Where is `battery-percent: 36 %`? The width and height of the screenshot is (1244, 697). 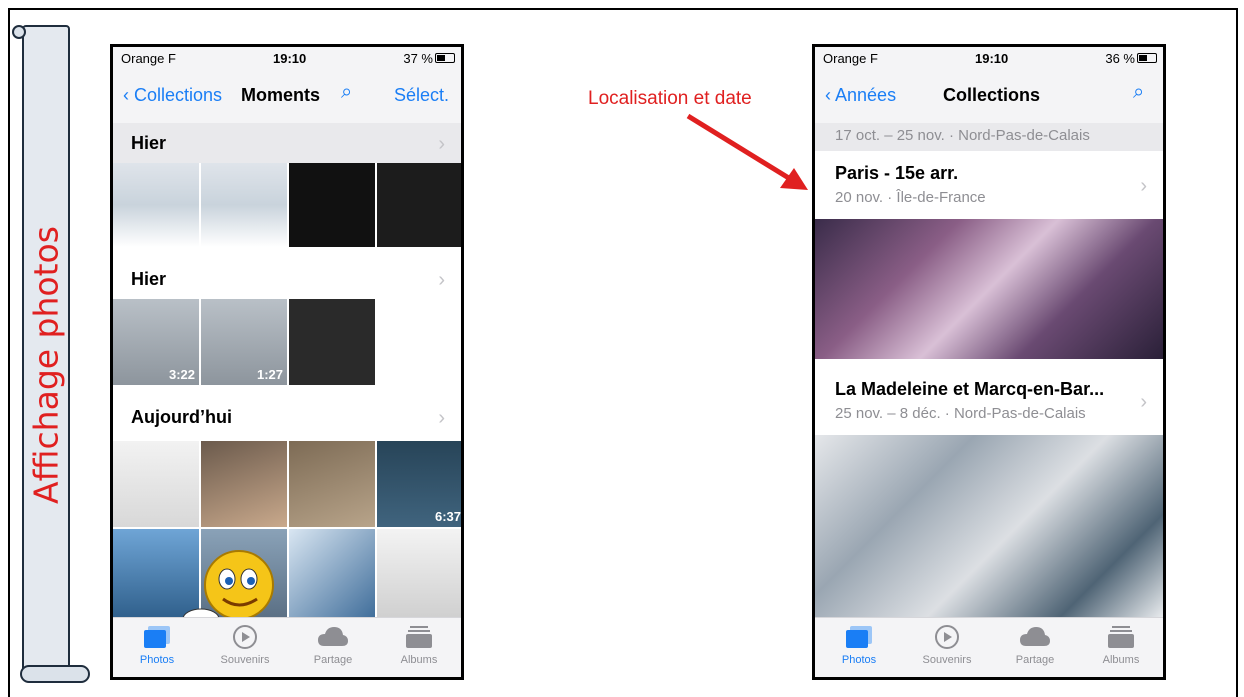 battery-percent: 36 % is located at coordinates (1120, 58).